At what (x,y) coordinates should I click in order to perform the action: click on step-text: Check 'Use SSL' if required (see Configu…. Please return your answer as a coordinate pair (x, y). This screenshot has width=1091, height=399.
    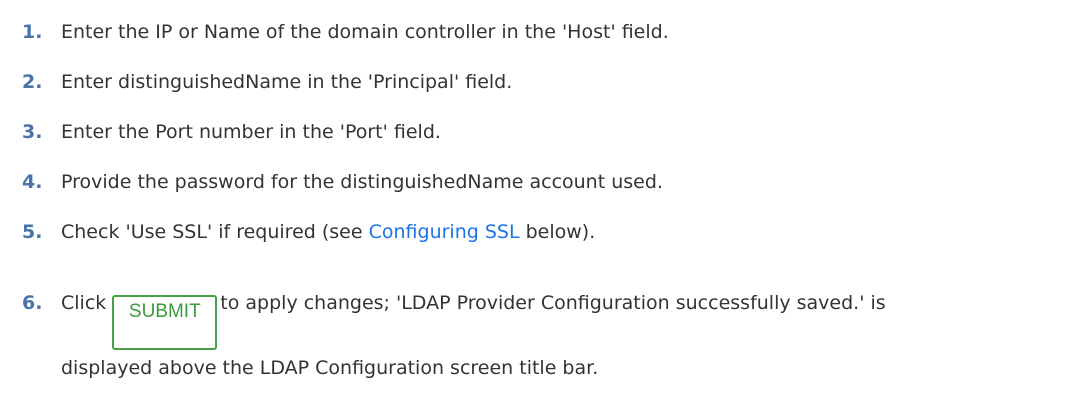
    Looking at the image, I should click on (328, 232).